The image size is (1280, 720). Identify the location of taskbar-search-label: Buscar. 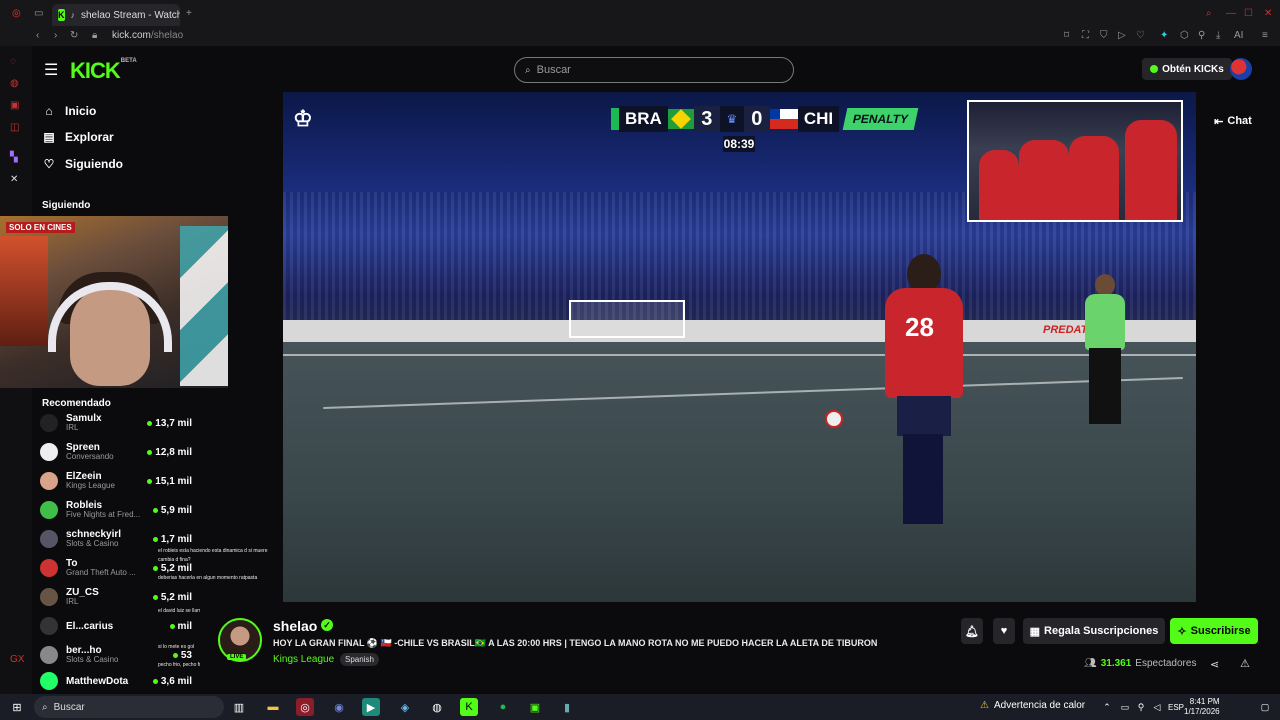
(69, 707).